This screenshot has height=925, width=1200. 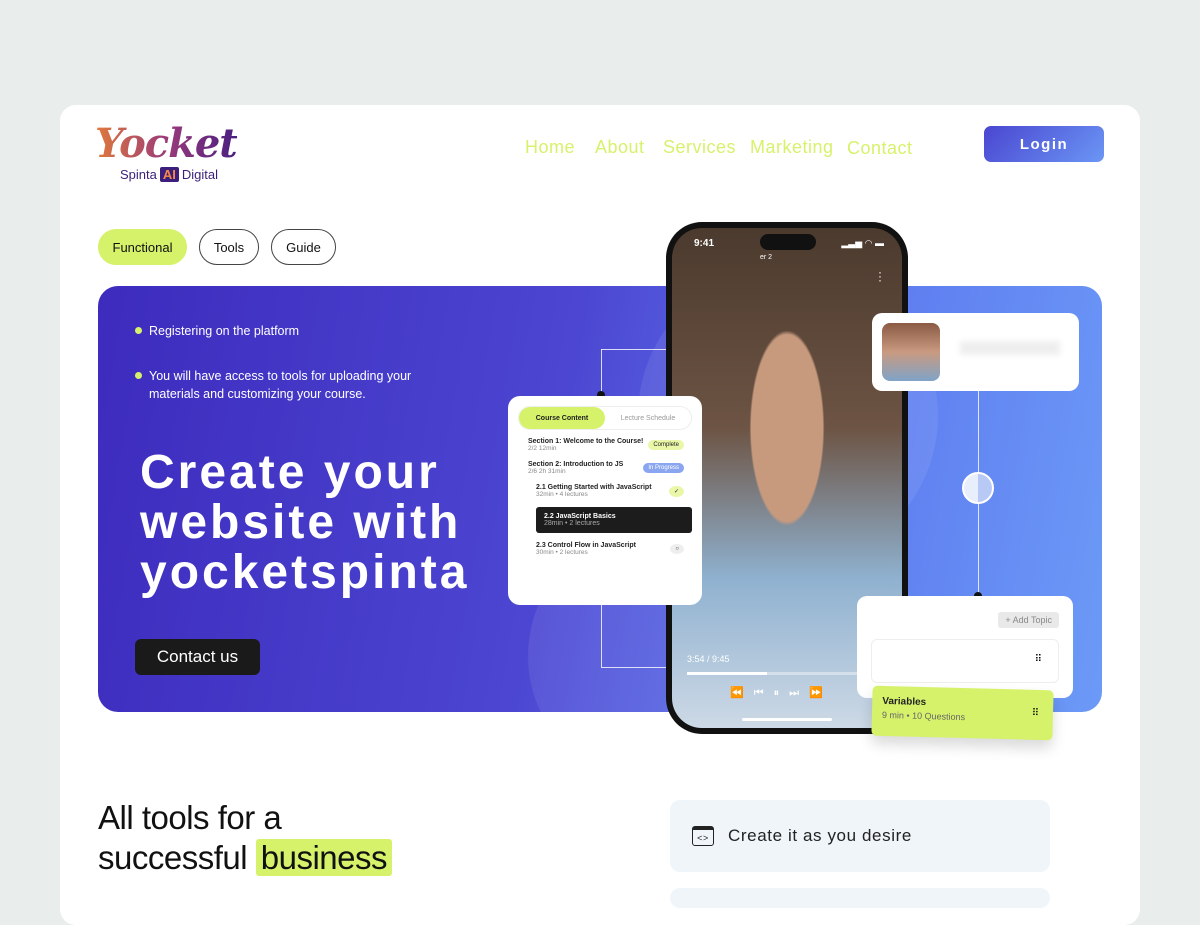 What do you see at coordinates (197, 657) in the screenshot?
I see `contact-us-button: Contact us` at bounding box center [197, 657].